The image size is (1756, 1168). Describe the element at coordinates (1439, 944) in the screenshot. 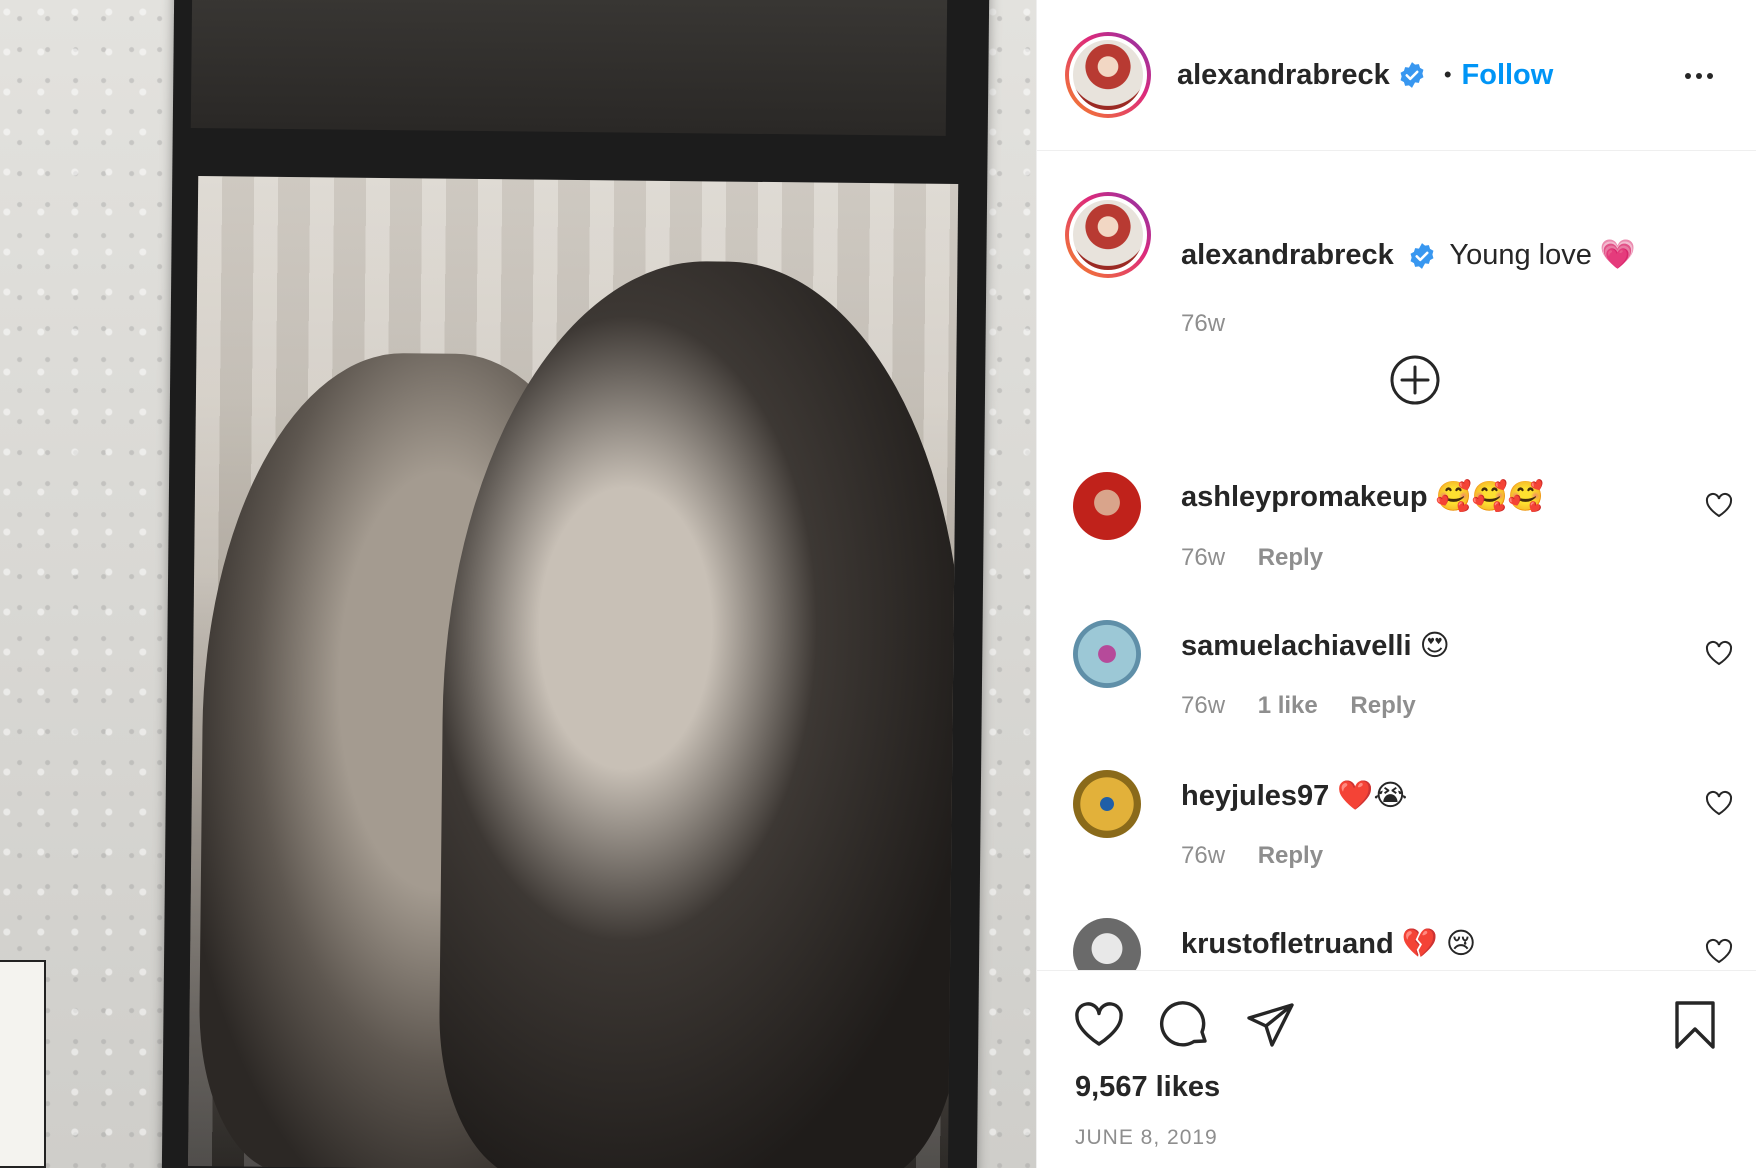

I see `comment-body: 💔 😢` at that location.